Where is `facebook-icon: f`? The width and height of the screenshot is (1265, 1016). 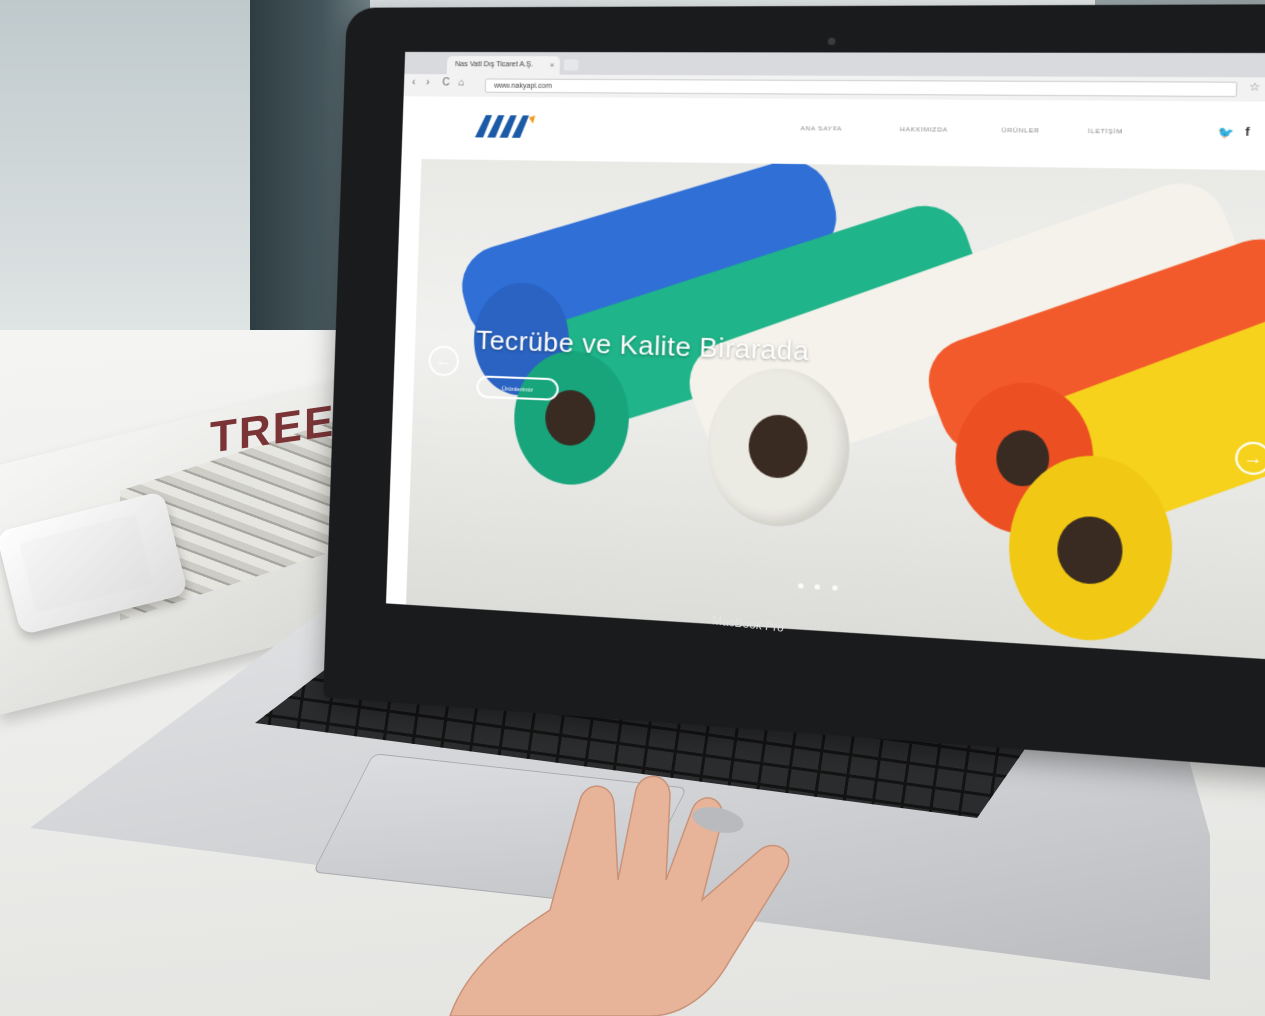
facebook-icon: f is located at coordinates (1247, 132).